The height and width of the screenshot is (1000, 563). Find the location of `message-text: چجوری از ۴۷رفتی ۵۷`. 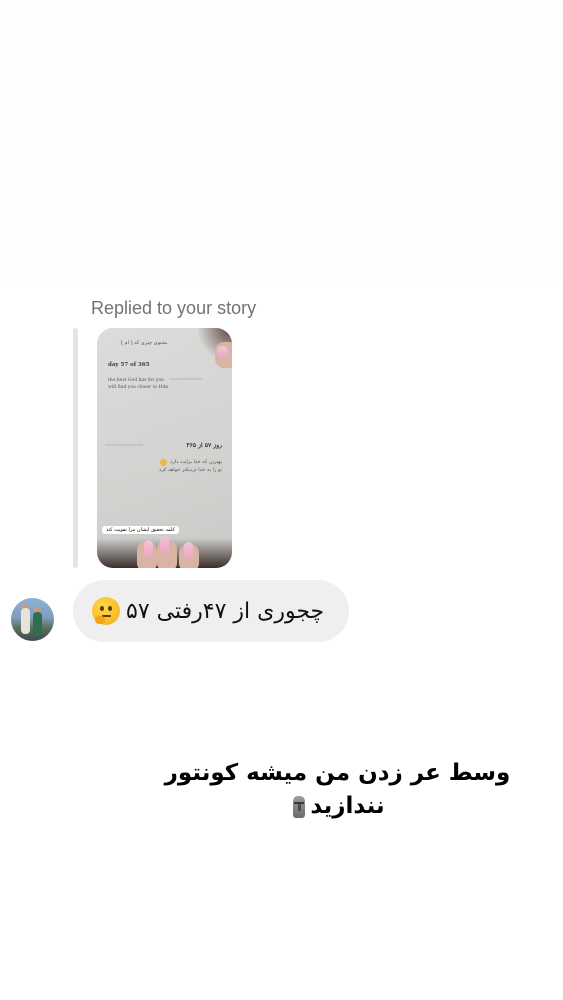

message-text: چجوری از ۴۷رفتی ۵۷ is located at coordinates (225, 611).